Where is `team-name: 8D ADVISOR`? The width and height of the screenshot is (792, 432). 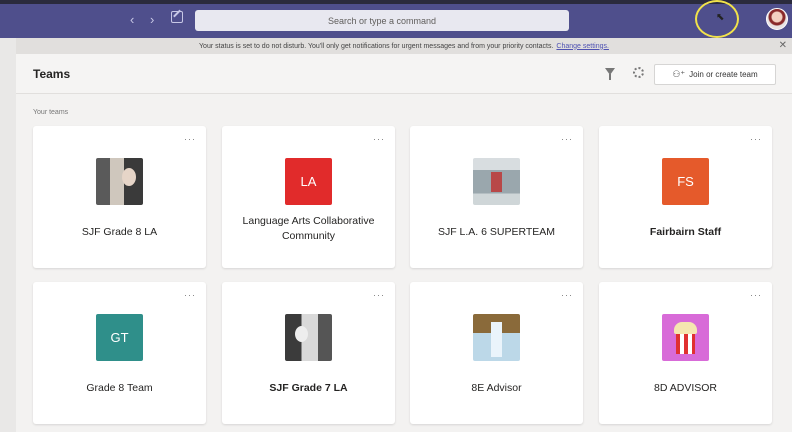 team-name: 8D ADVISOR is located at coordinates (685, 388).